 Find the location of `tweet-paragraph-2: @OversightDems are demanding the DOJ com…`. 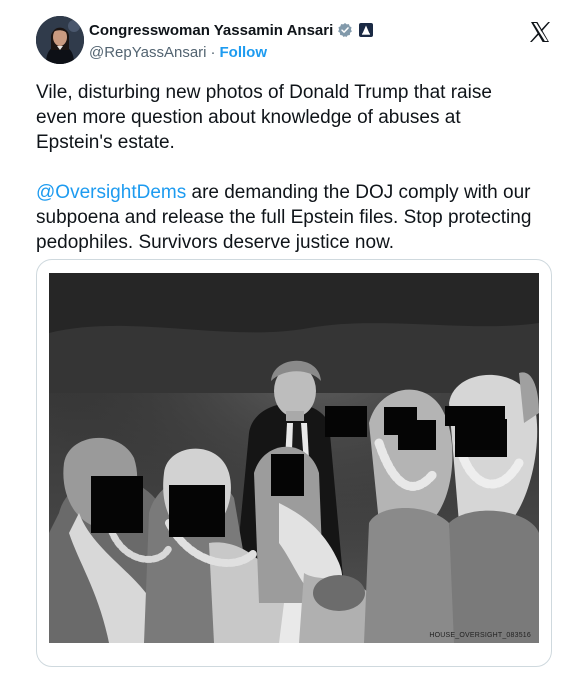

tweet-paragraph-2: @OversightDems are demanding the DOJ com… is located at coordinates (286, 217).